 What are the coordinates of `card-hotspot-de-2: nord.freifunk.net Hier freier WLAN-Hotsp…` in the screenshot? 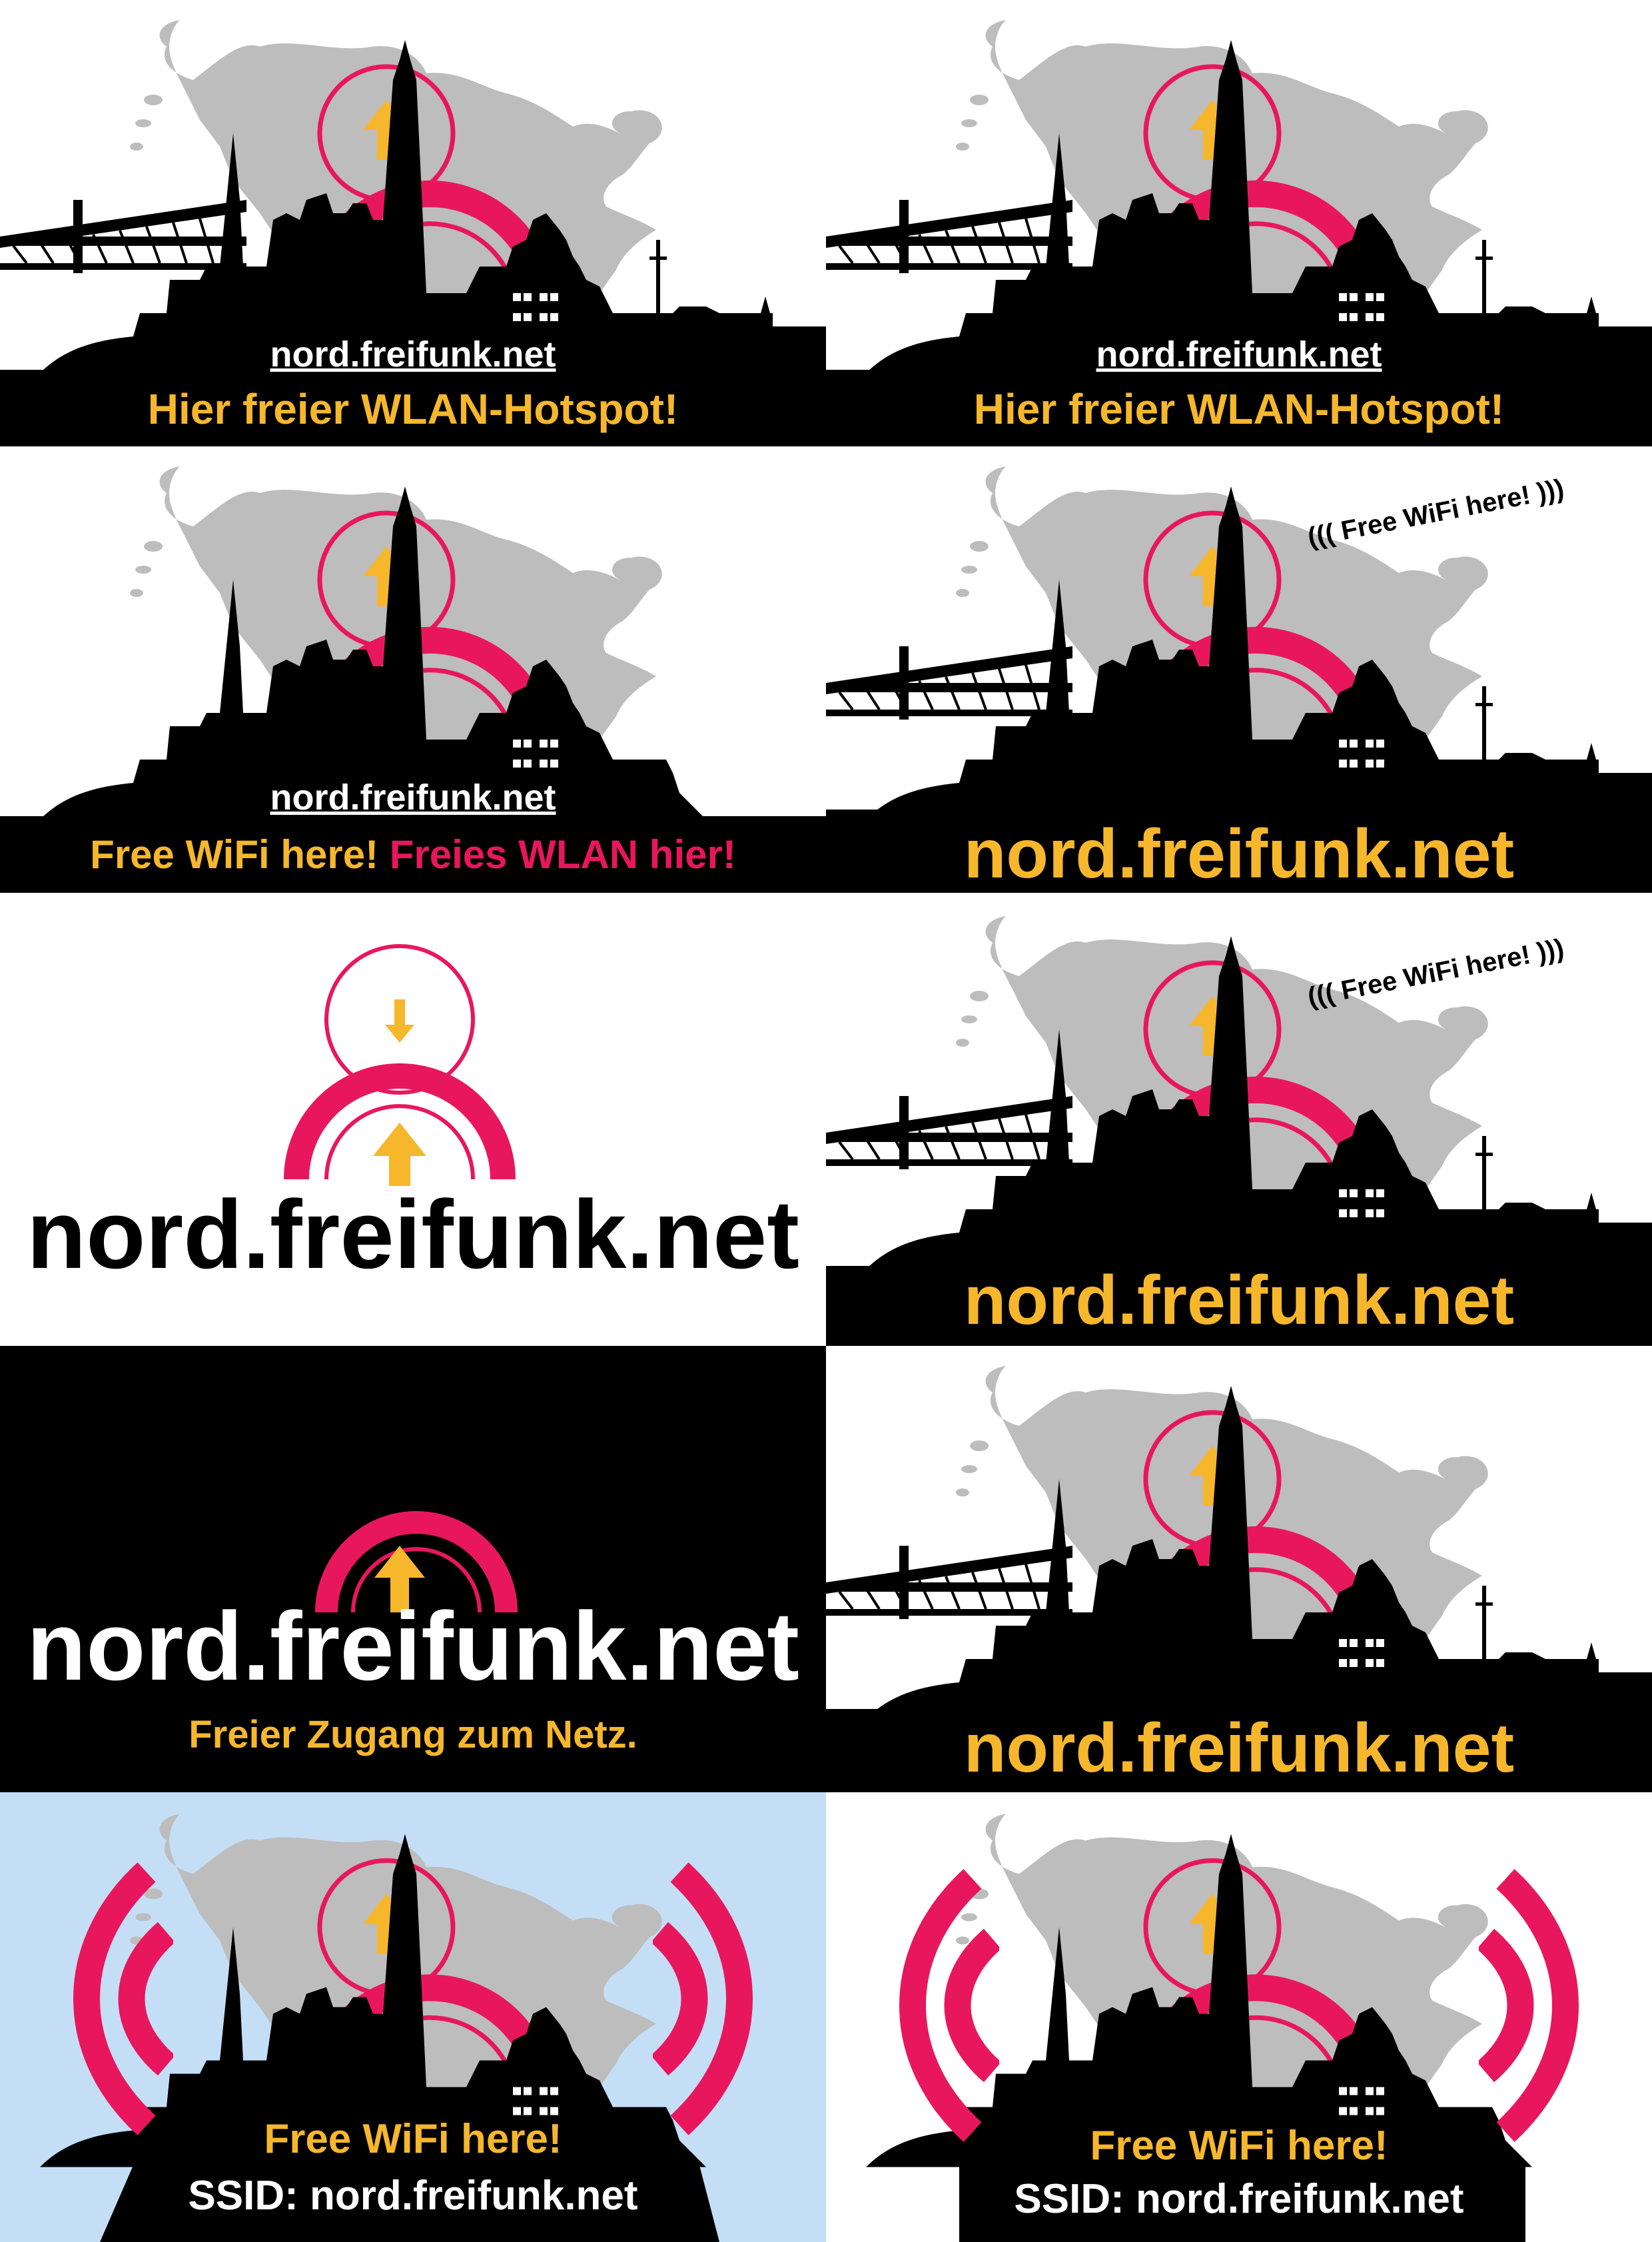 It's located at (1239, 223).